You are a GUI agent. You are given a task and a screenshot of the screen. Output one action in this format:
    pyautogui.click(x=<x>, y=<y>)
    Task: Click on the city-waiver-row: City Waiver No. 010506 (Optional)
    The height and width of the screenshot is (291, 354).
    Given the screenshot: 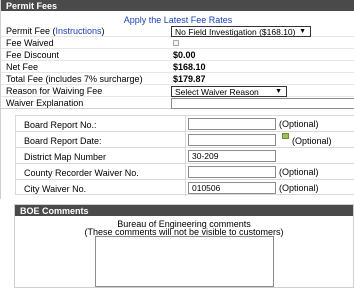 What is the action you would take?
    pyautogui.click(x=185, y=188)
    